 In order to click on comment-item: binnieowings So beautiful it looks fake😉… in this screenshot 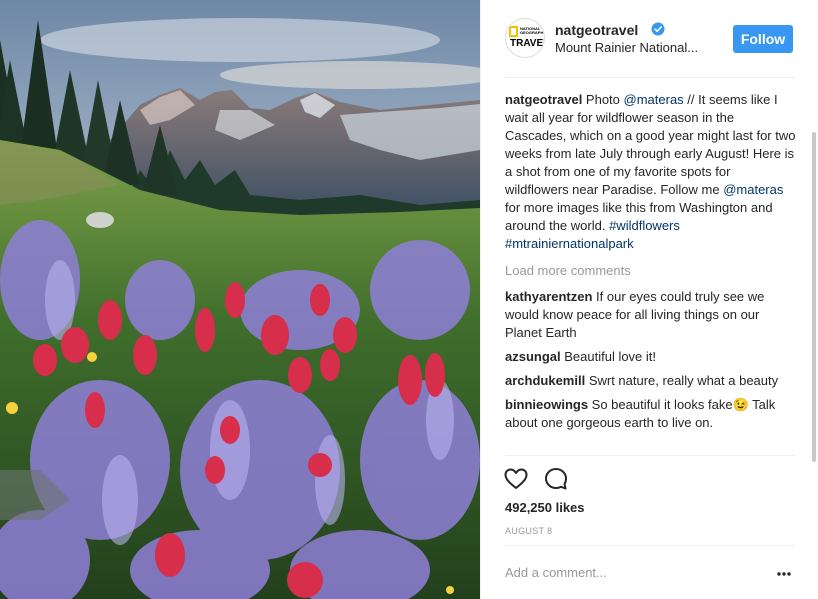, I will do `click(651, 414)`.